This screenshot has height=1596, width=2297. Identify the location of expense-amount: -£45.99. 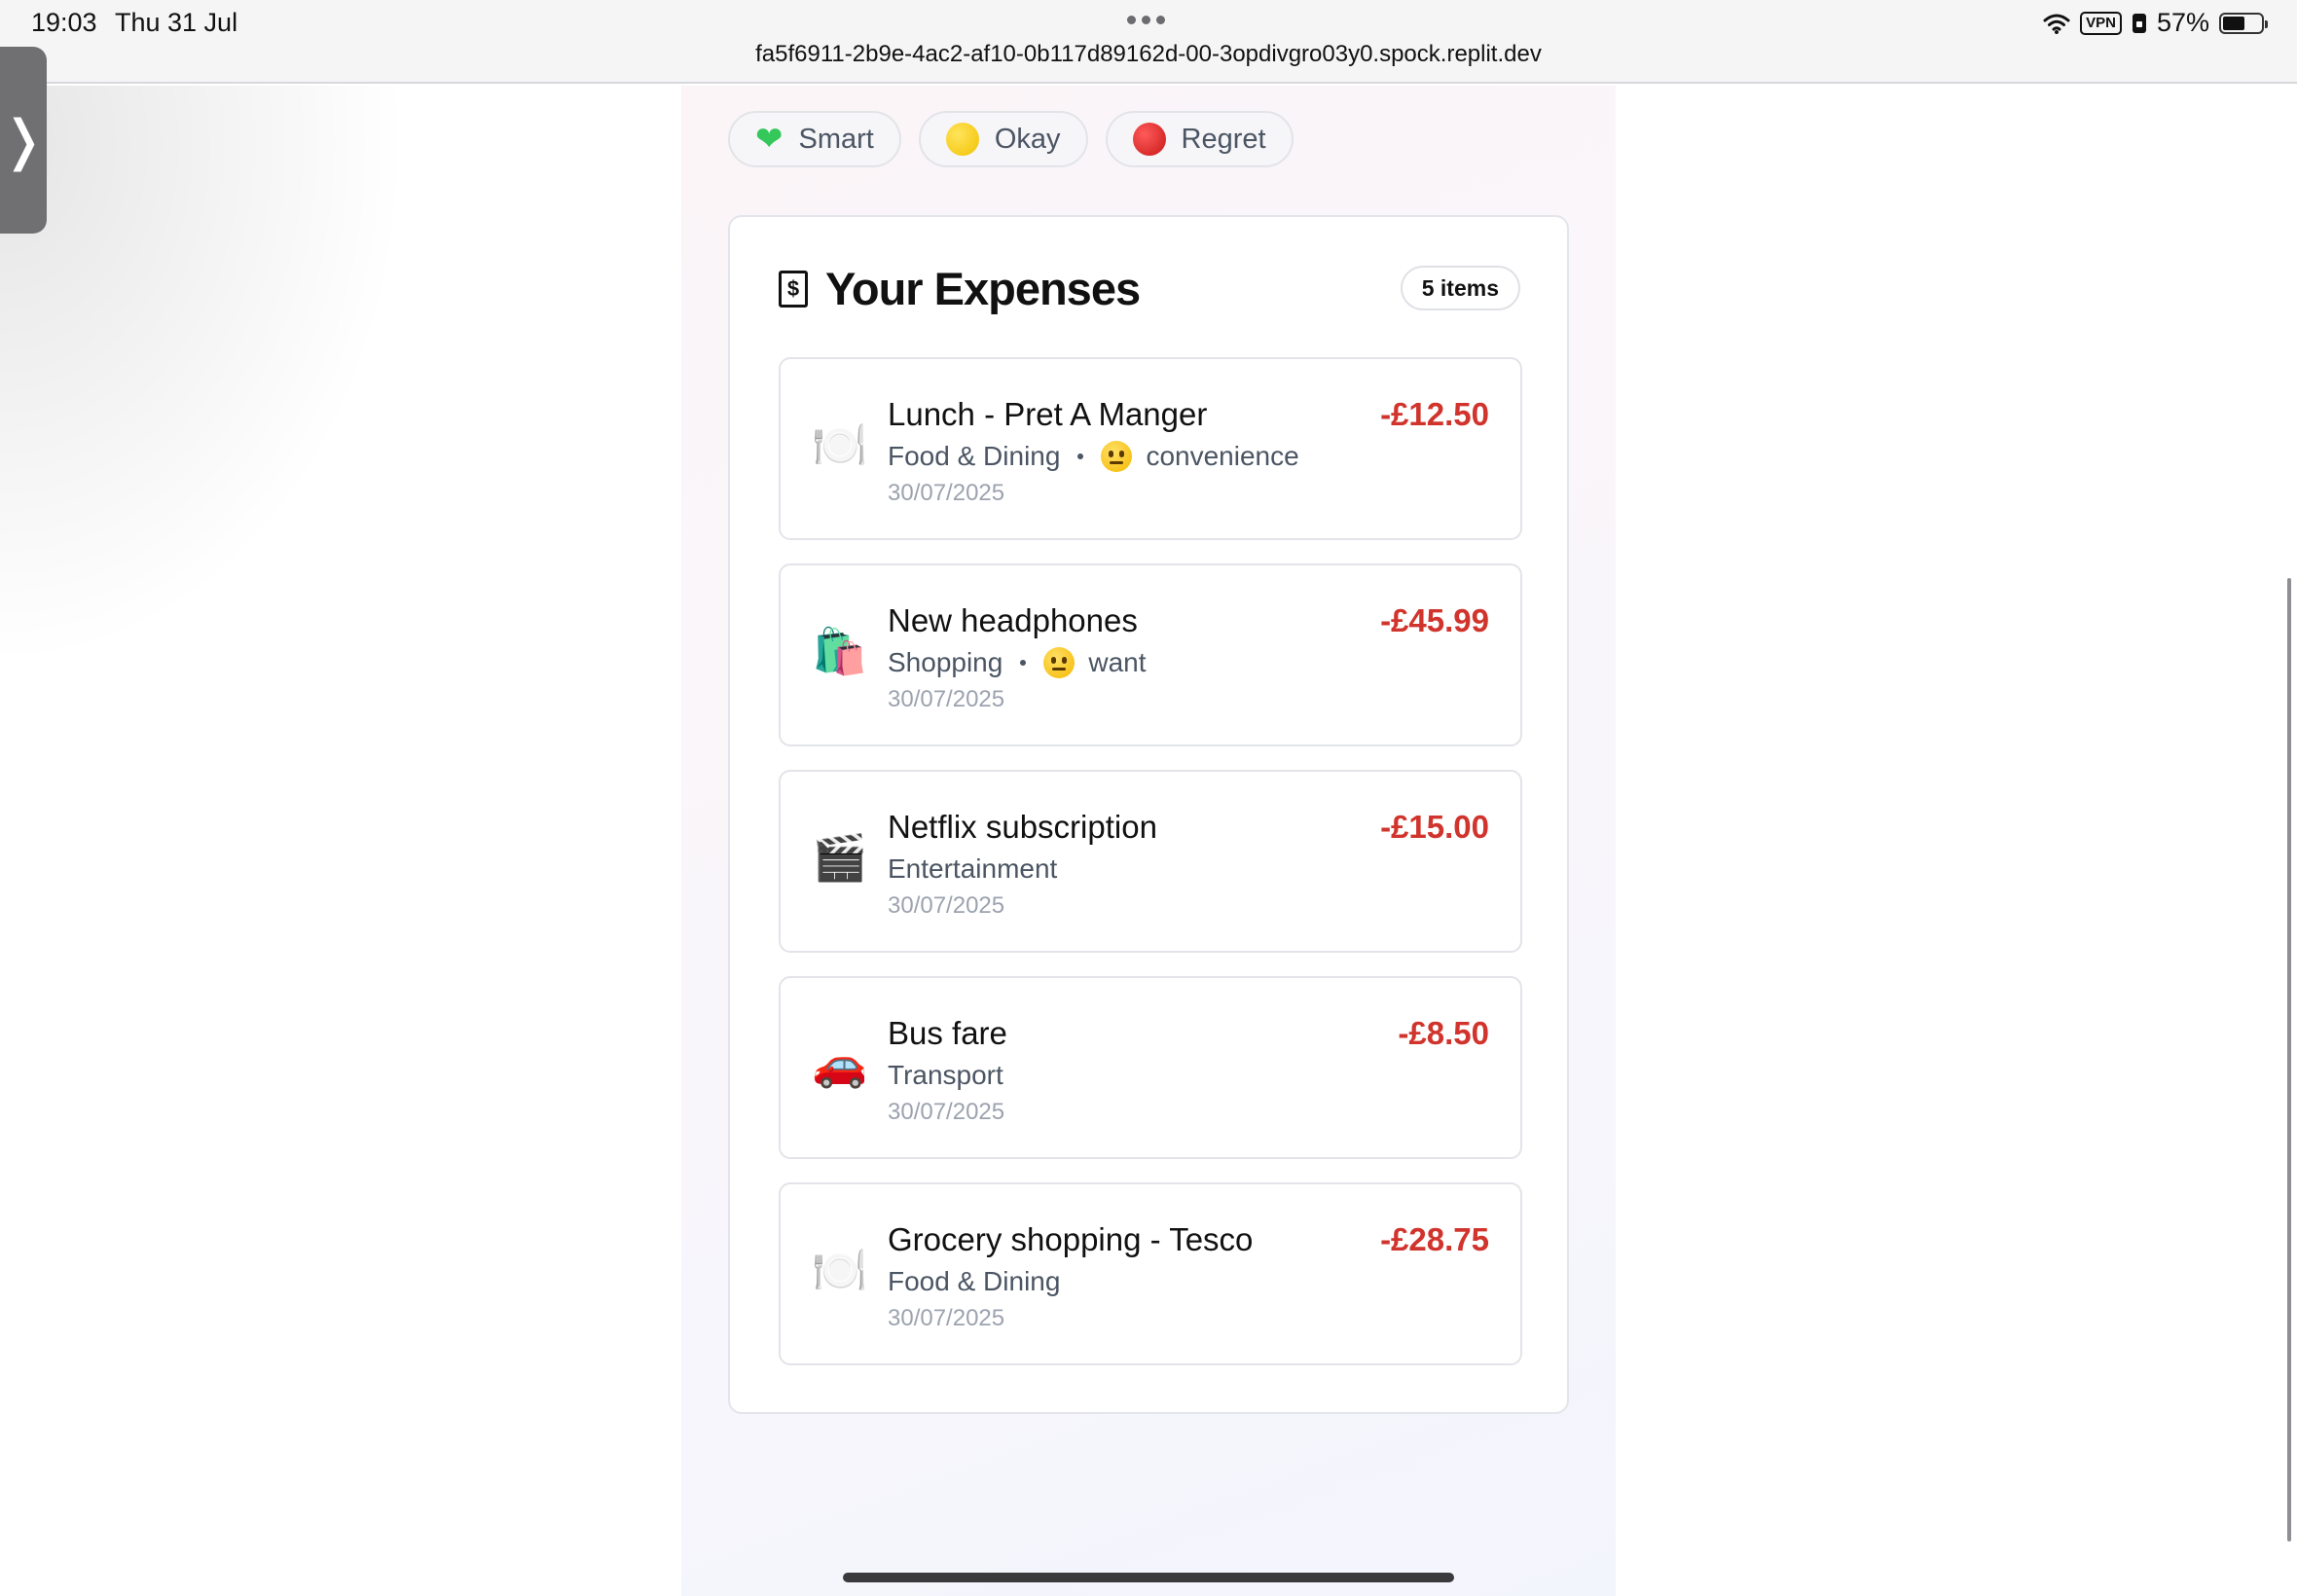
(1434, 620).